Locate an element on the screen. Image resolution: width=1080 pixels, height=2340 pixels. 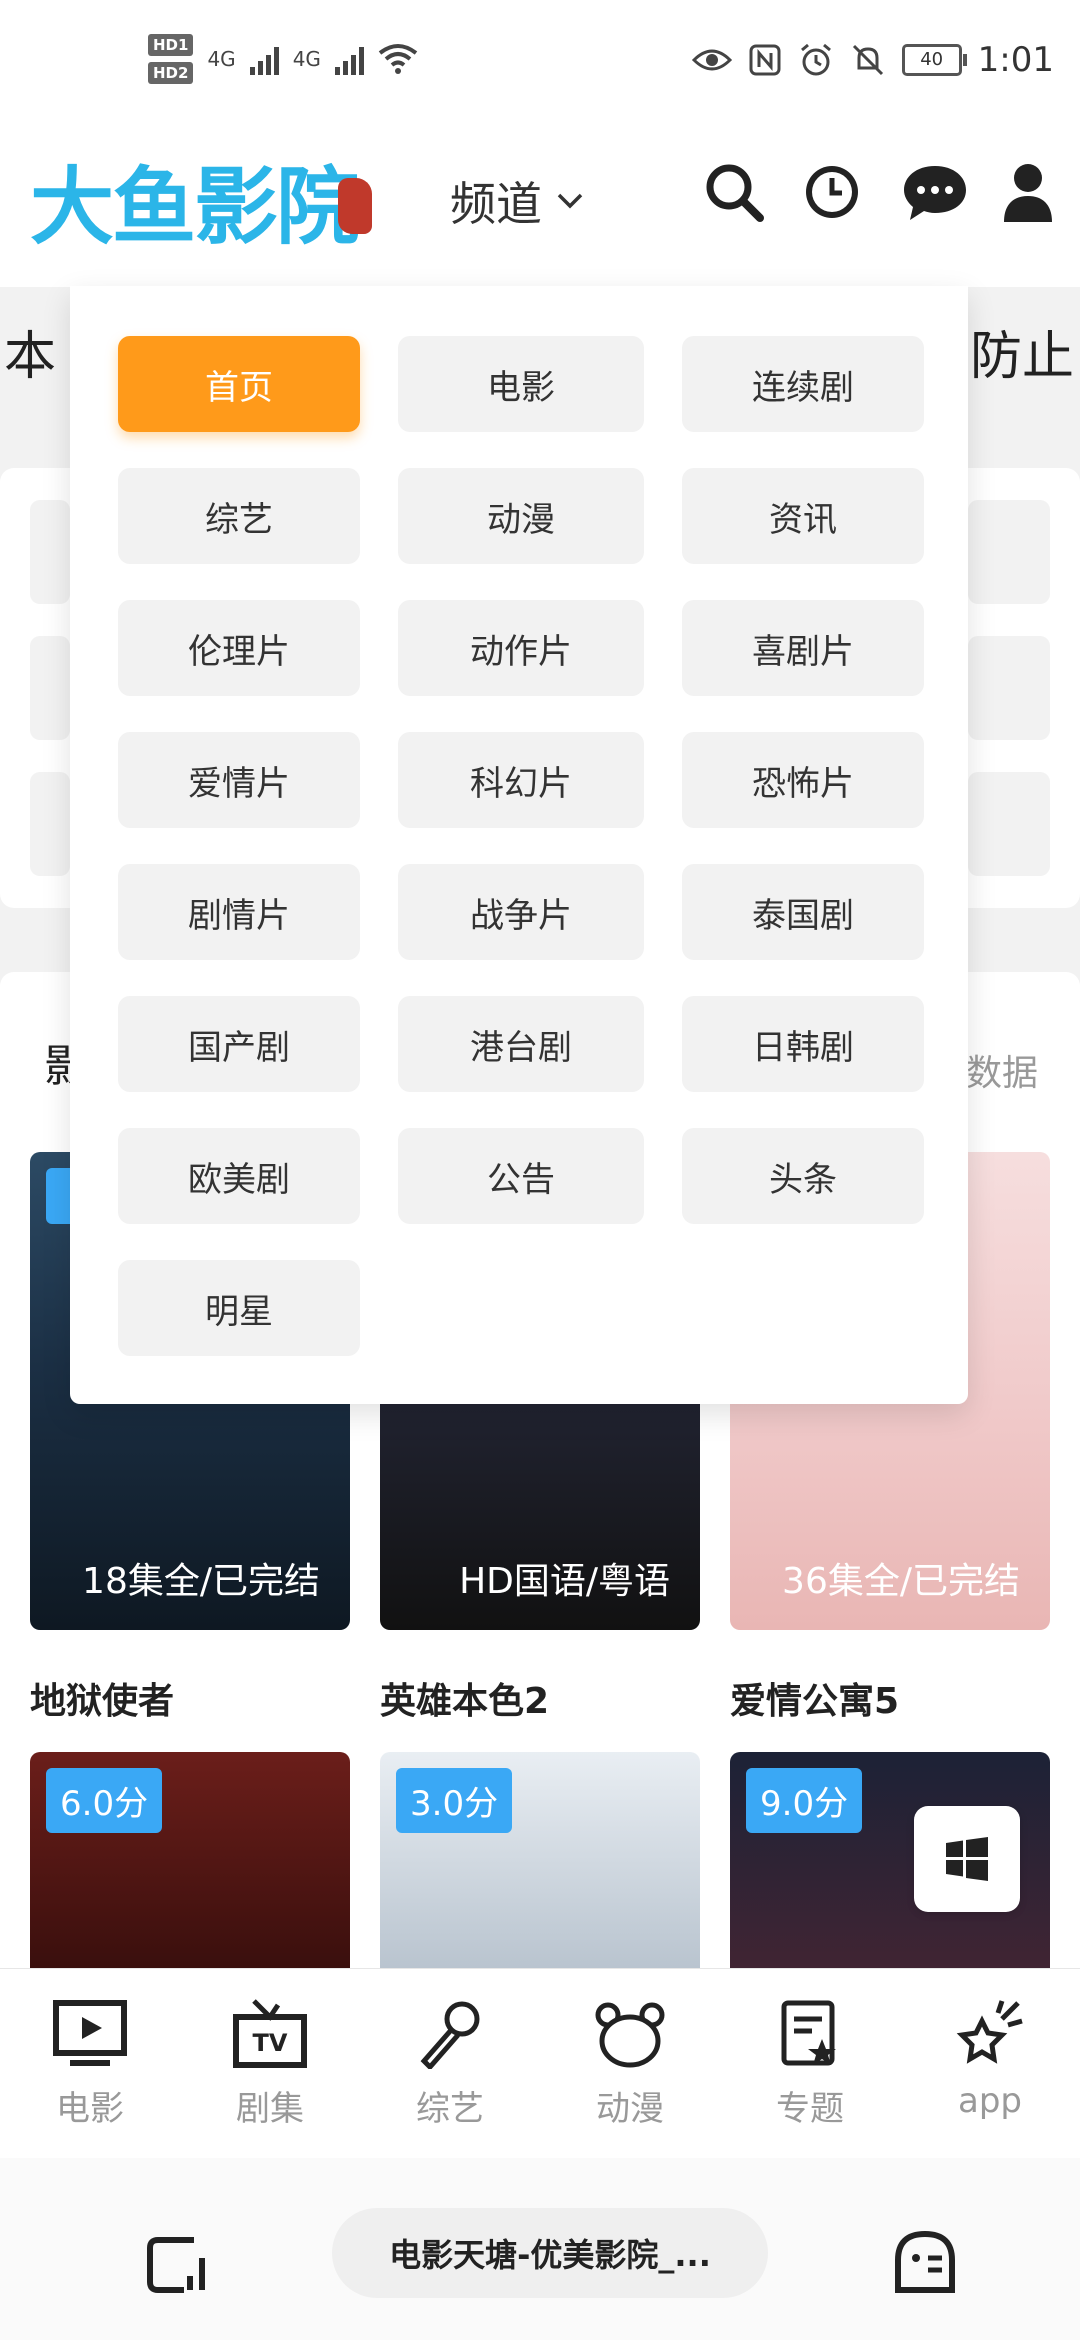
hd1-badge: HD1 is located at coordinates (171, 45).